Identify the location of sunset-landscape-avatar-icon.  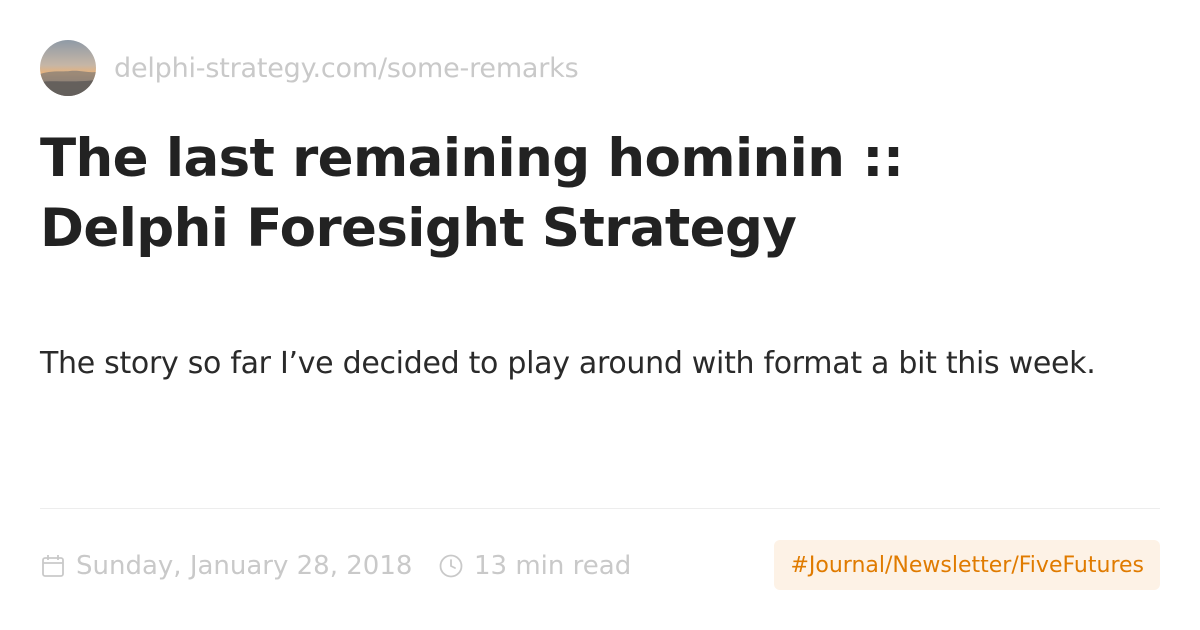
(68, 68).